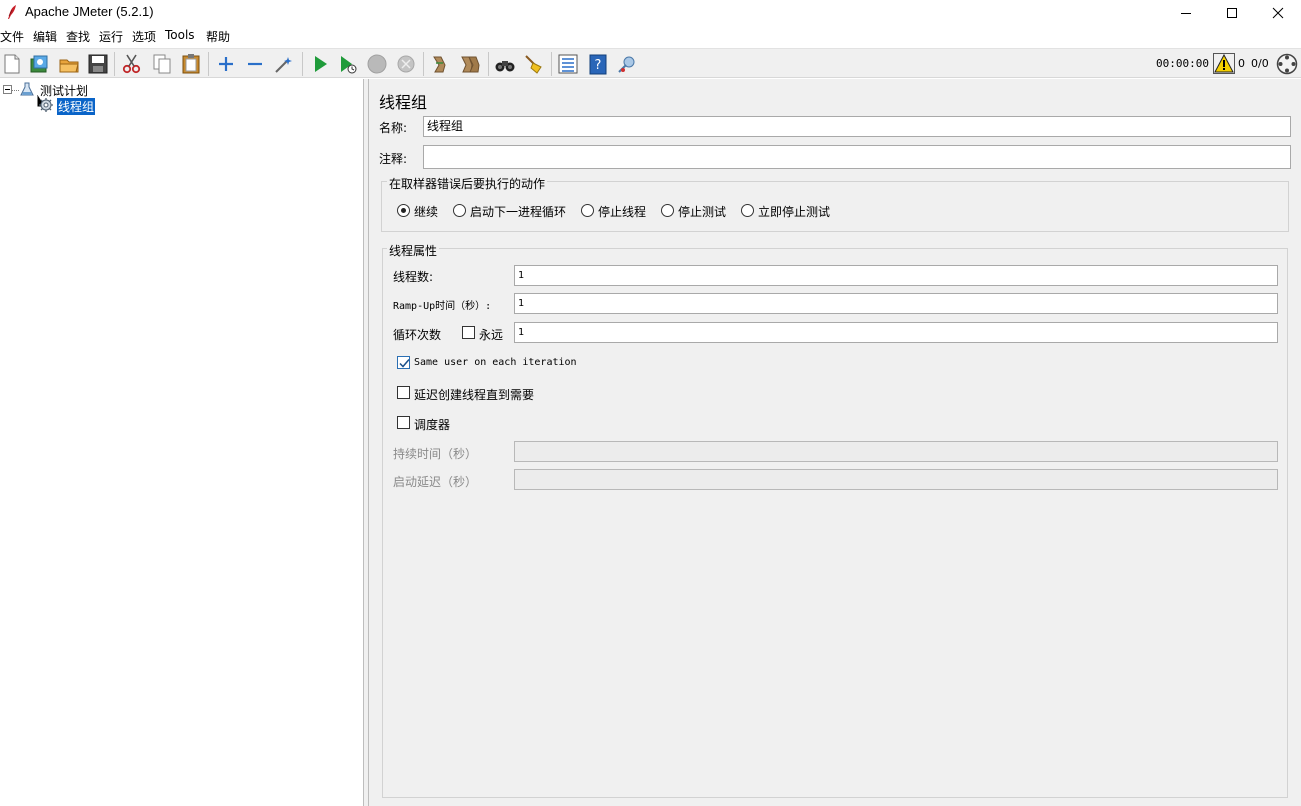  What do you see at coordinates (857, 157) in the screenshot?
I see `comment-field` at bounding box center [857, 157].